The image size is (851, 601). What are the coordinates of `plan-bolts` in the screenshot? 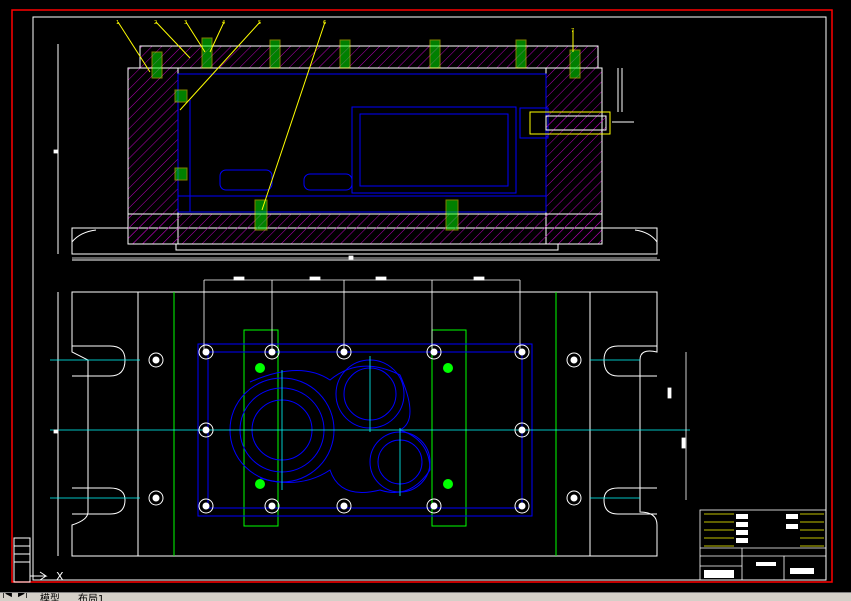 It's located at (365, 429).